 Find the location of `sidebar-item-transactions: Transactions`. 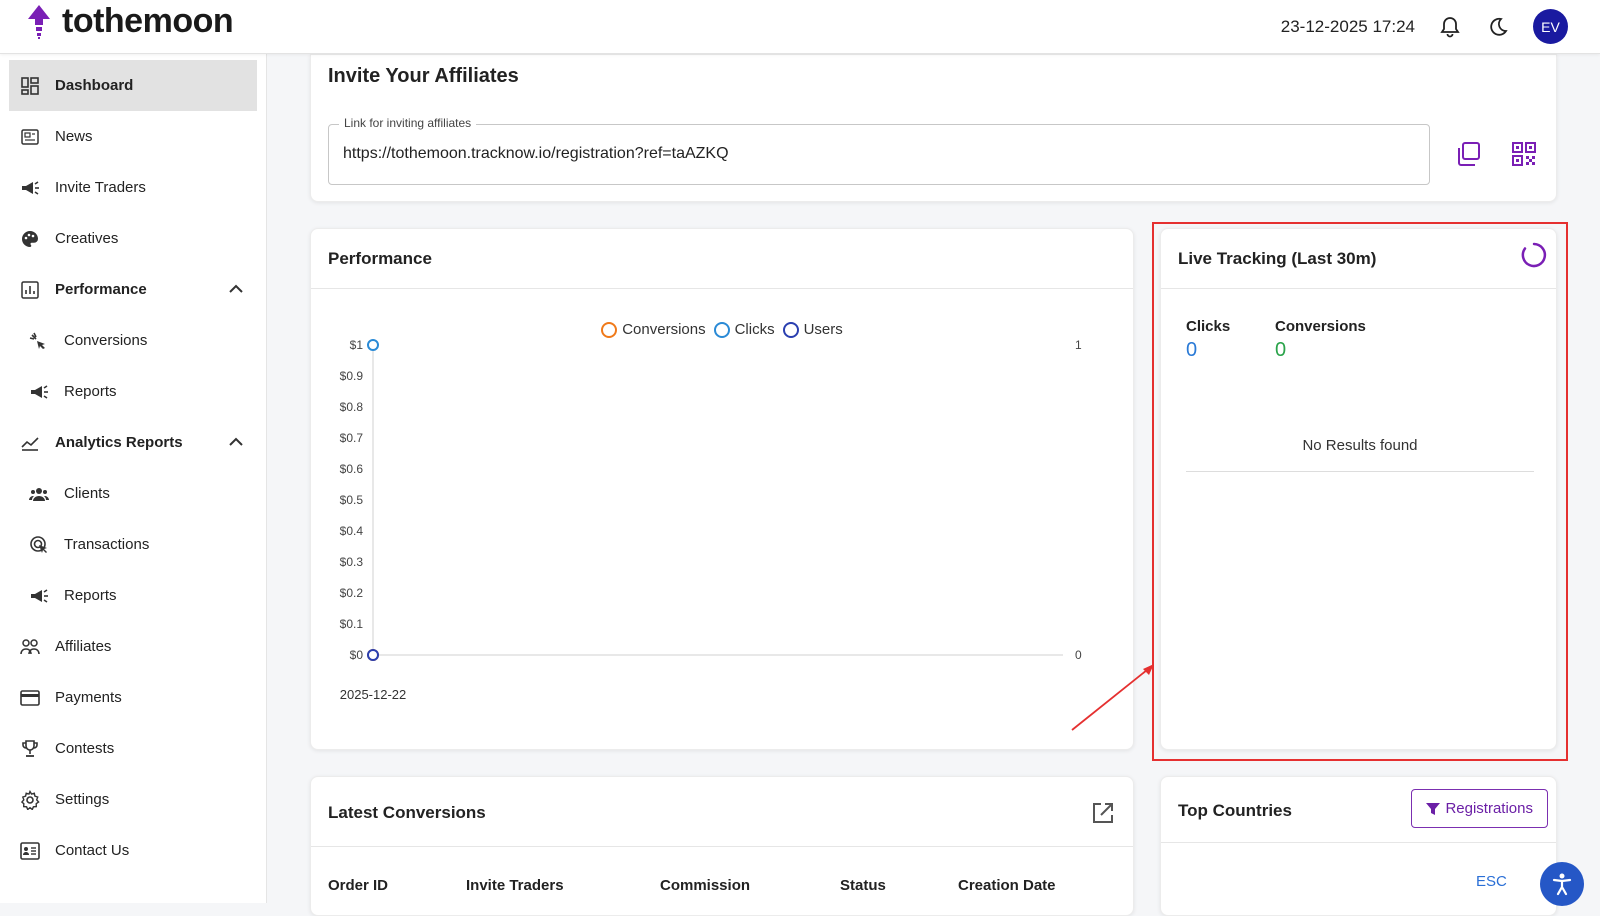

sidebar-item-transactions: Transactions is located at coordinates (133, 544).